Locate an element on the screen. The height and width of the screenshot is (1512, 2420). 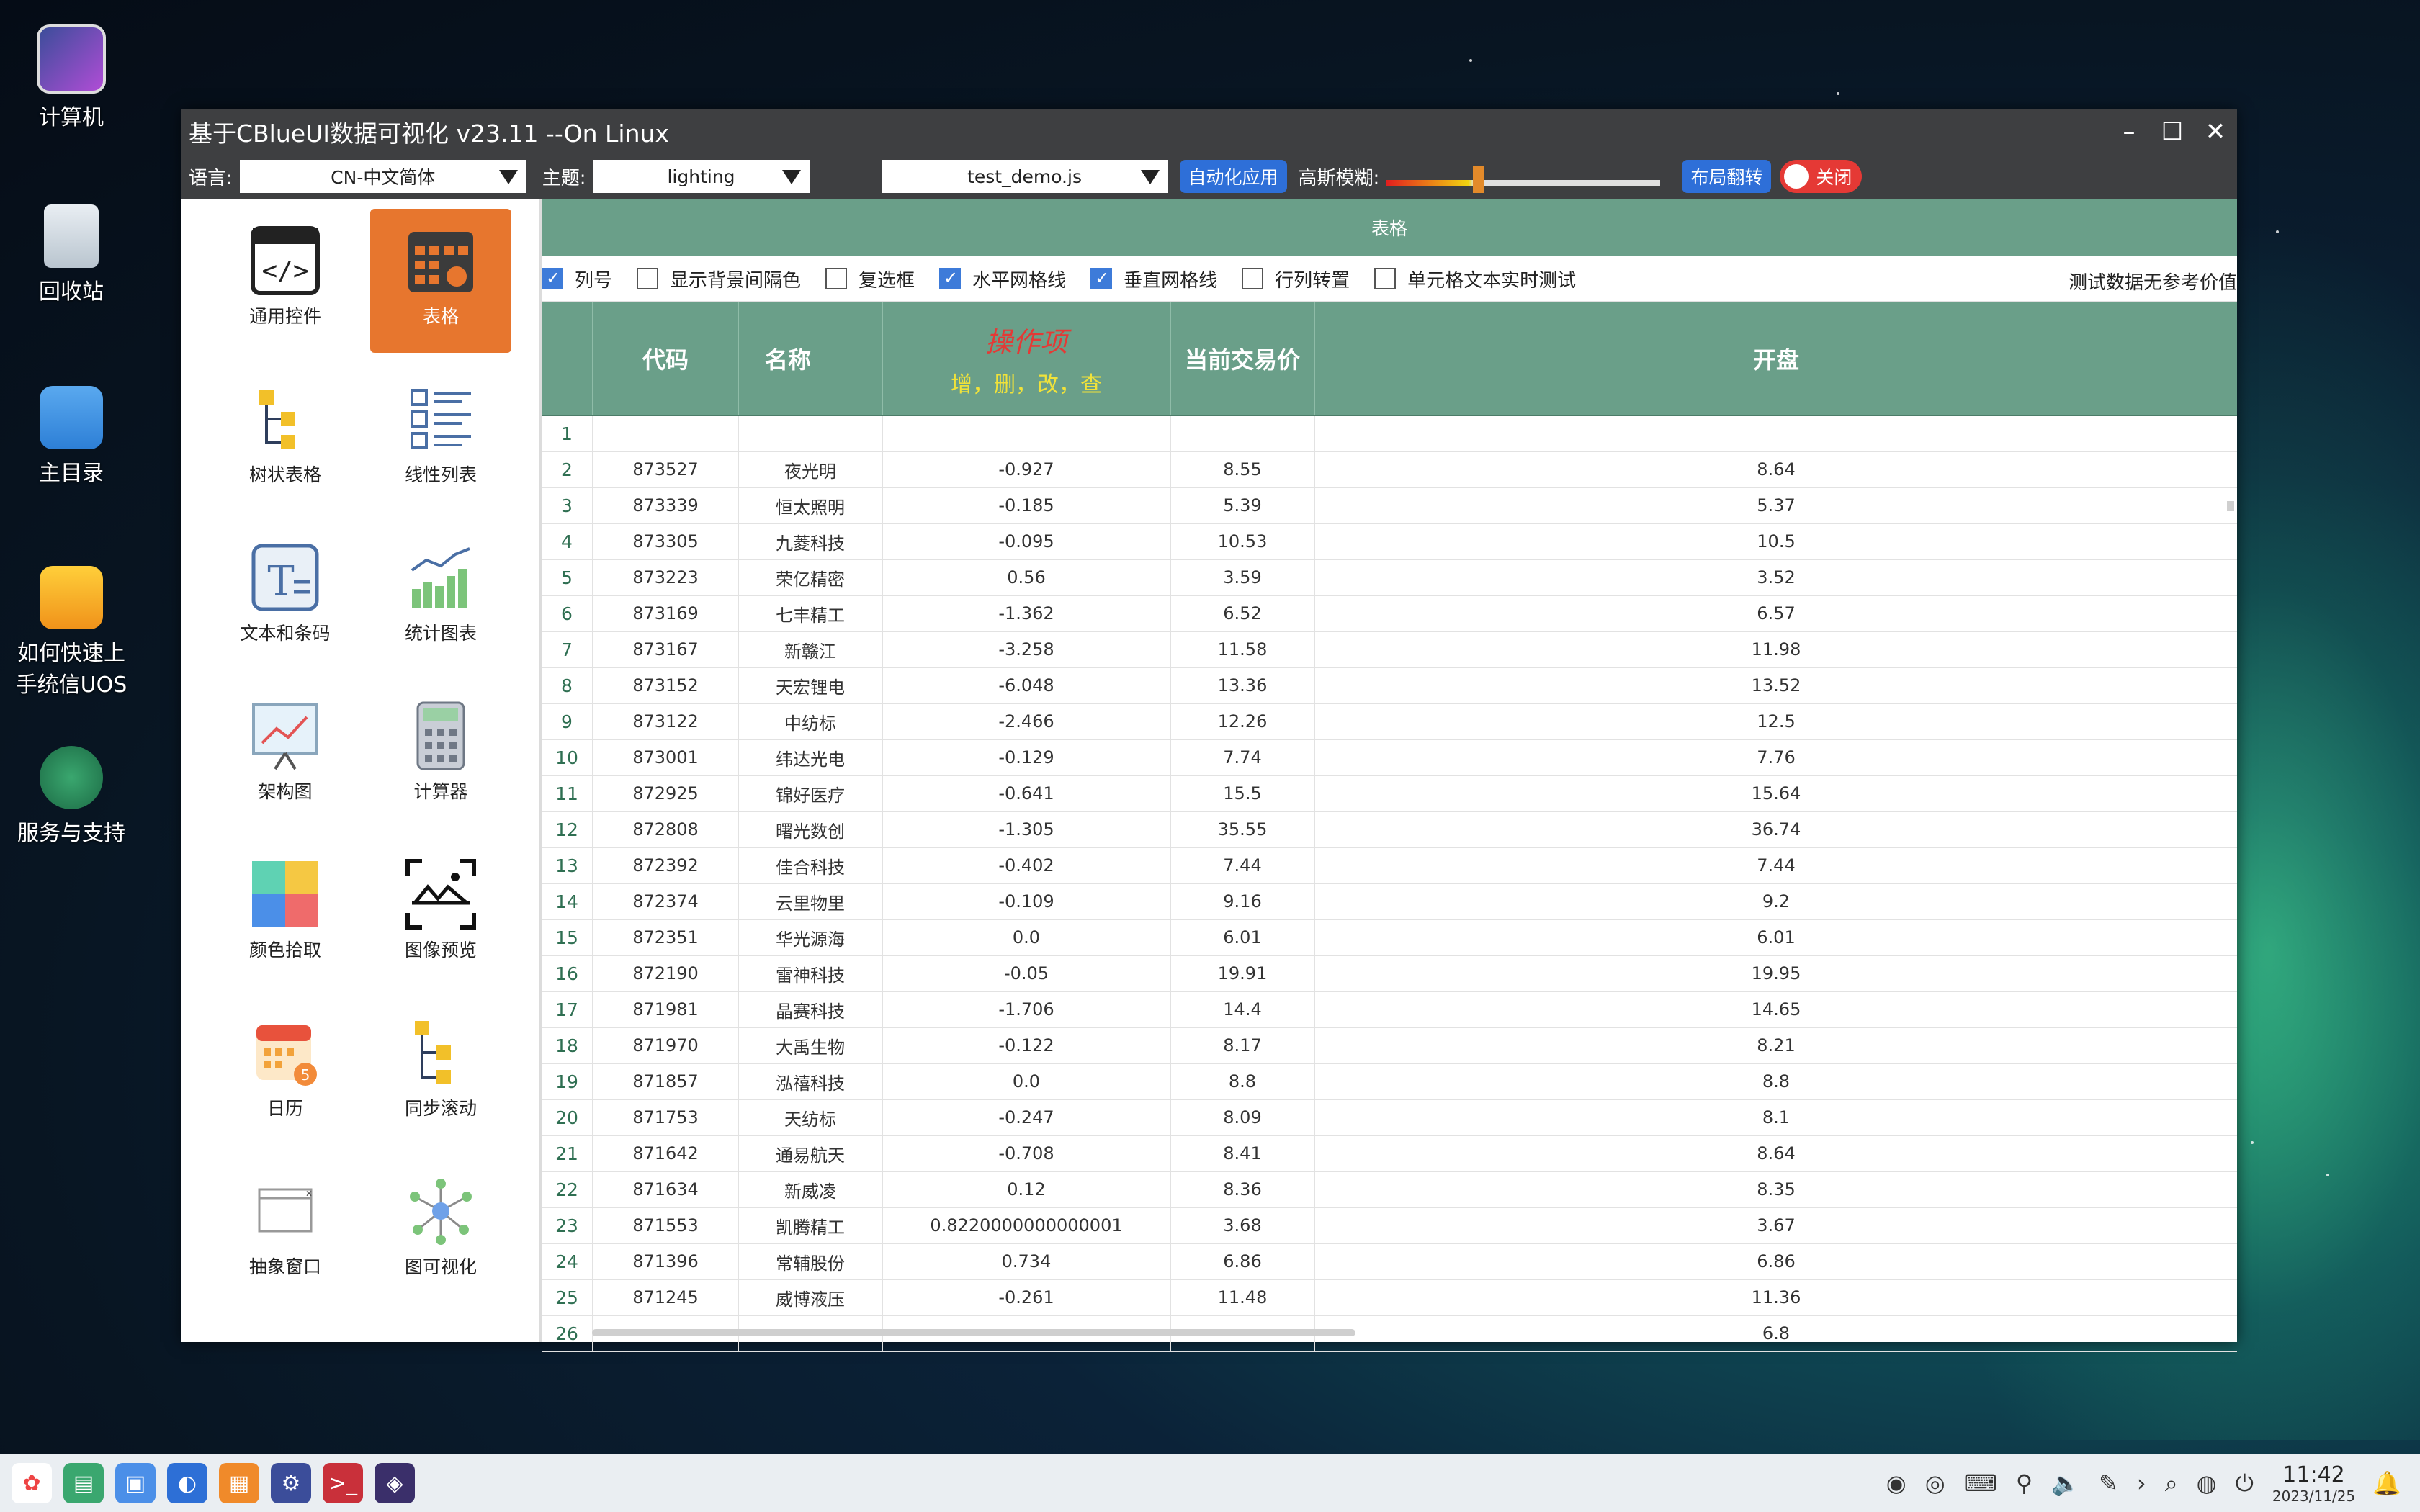
power-icon: ⏻ is located at coordinates (2245, 1484).